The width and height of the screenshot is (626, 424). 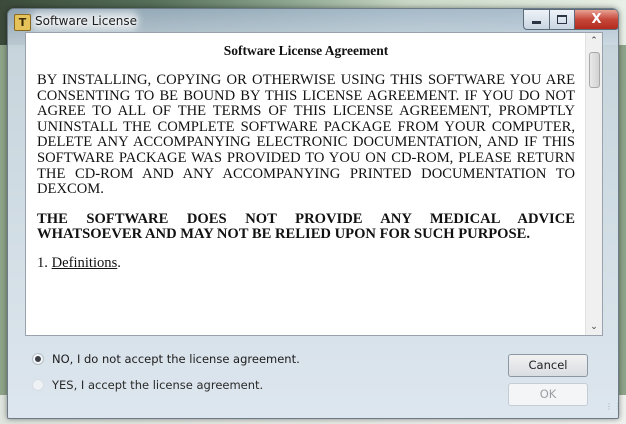 I want to click on maximize-icon, so click(x=562, y=19).